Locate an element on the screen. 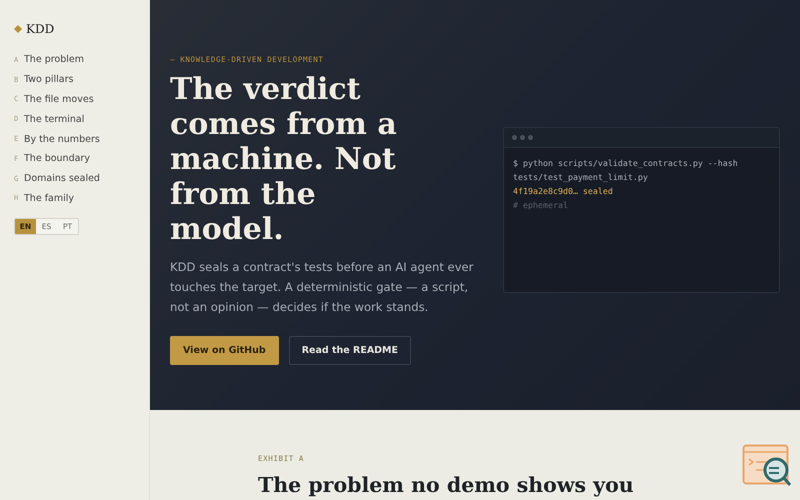 This screenshot has height=500, width=800. terminal-line: # ephemeral is located at coordinates (541, 205).